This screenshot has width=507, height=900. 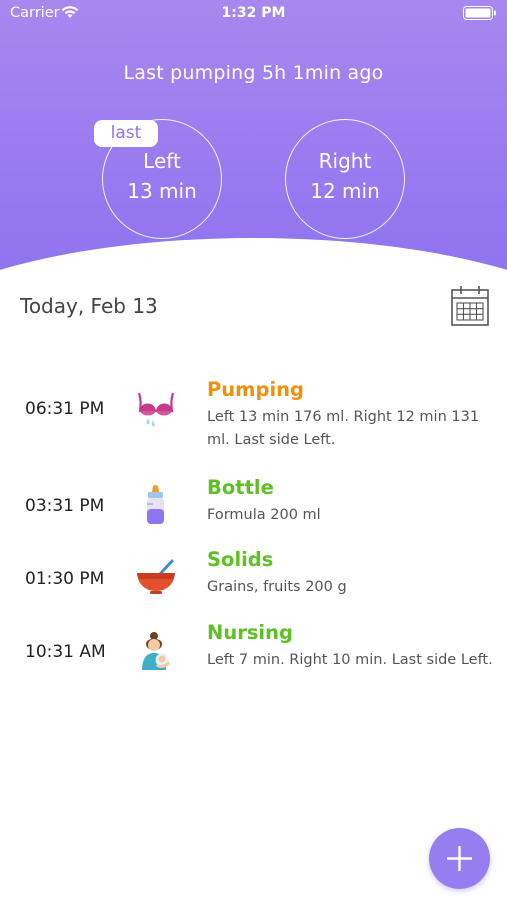 I want to click on status-time: 1:32 PM, so click(x=253, y=13).